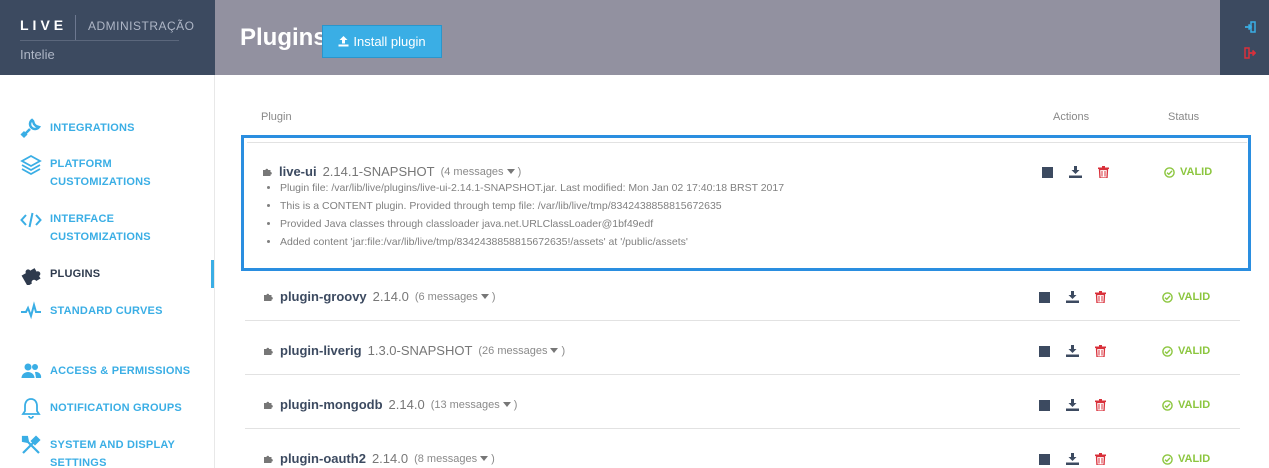  Describe the element at coordinates (323, 296) in the screenshot. I see `plugin-name: plugin-groovy` at that location.